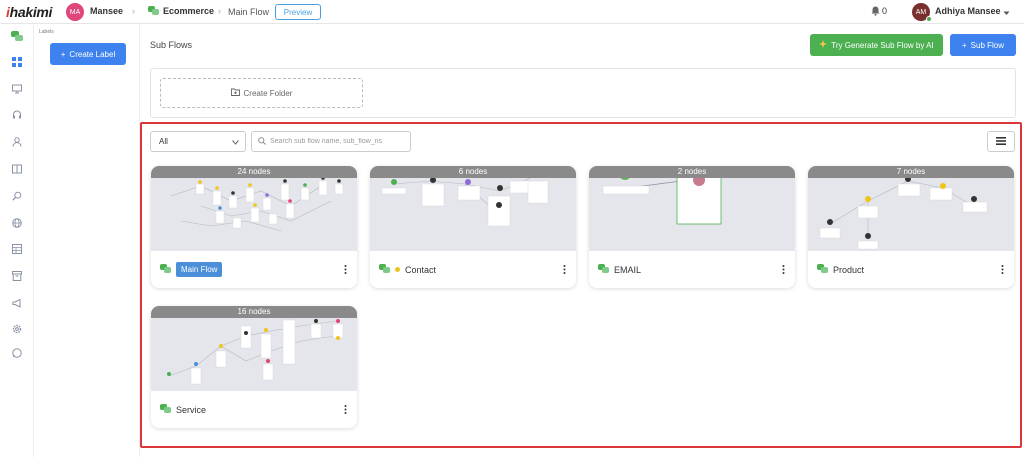  Describe the element at coordinates (823, 45) in the screenshot. I see `sparkle-icon` at that location.